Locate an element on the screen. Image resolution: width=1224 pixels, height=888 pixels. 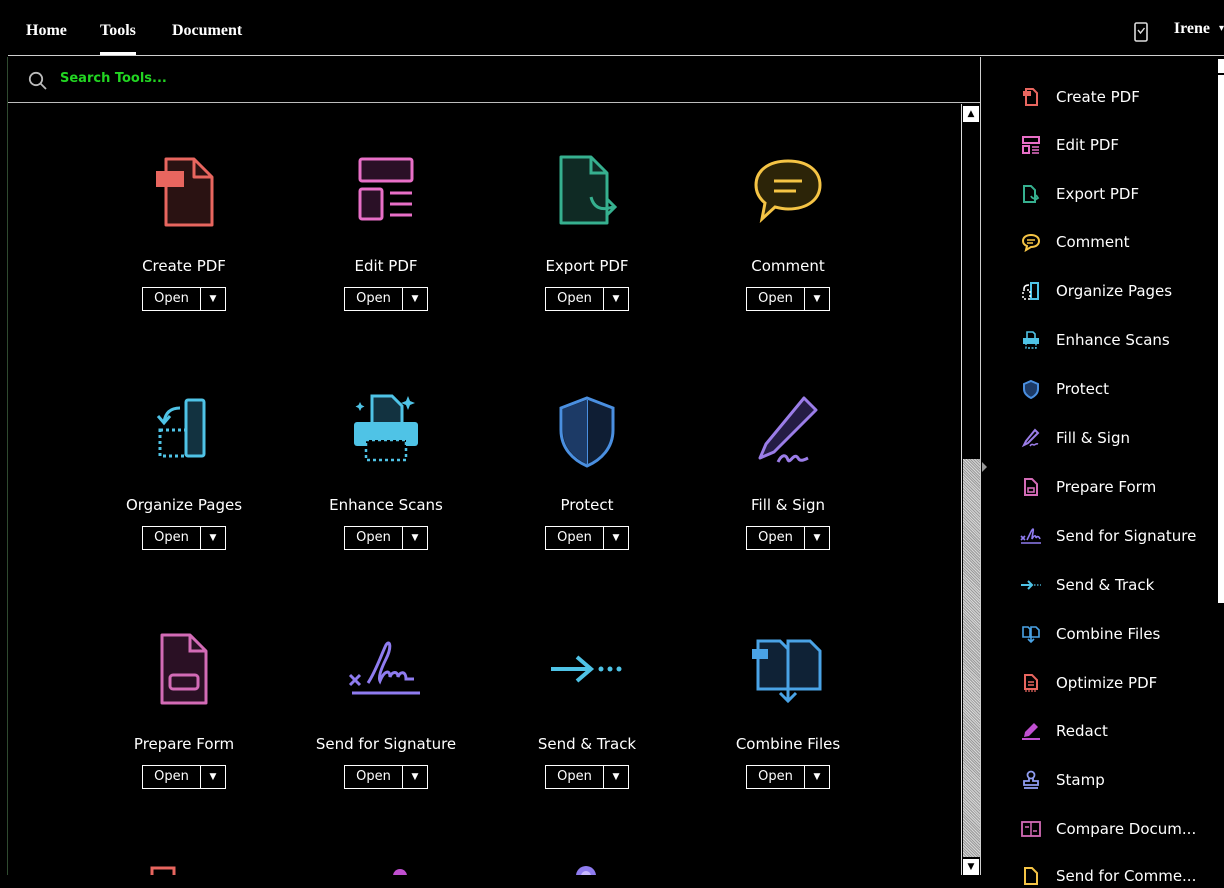
tool-tile-export-pdf: Export PDF Open ▼ is located at coordinates (587, 243).